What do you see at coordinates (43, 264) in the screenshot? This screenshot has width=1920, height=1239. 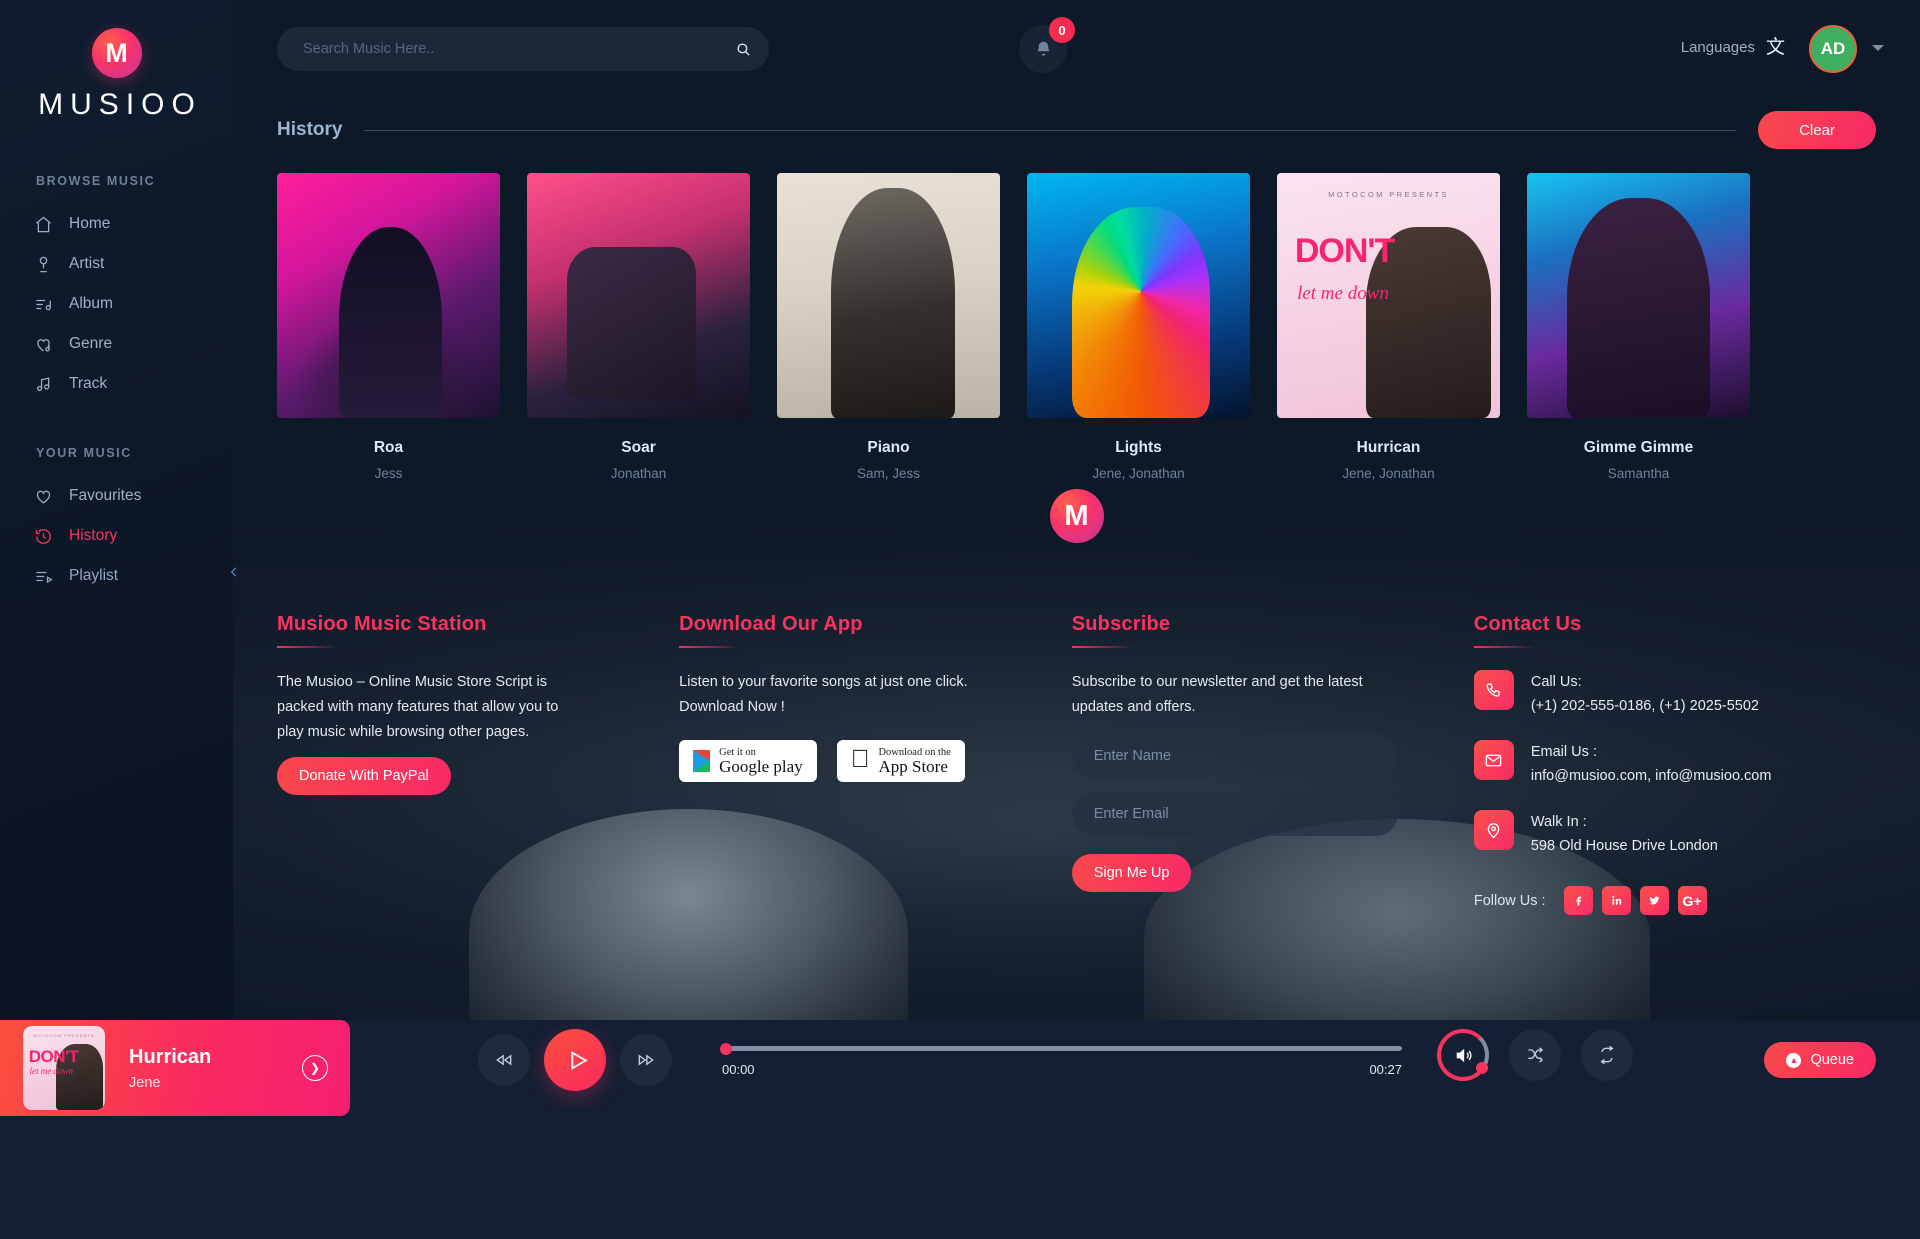 I see `microphone-icon` at bounding box center [43, 264].